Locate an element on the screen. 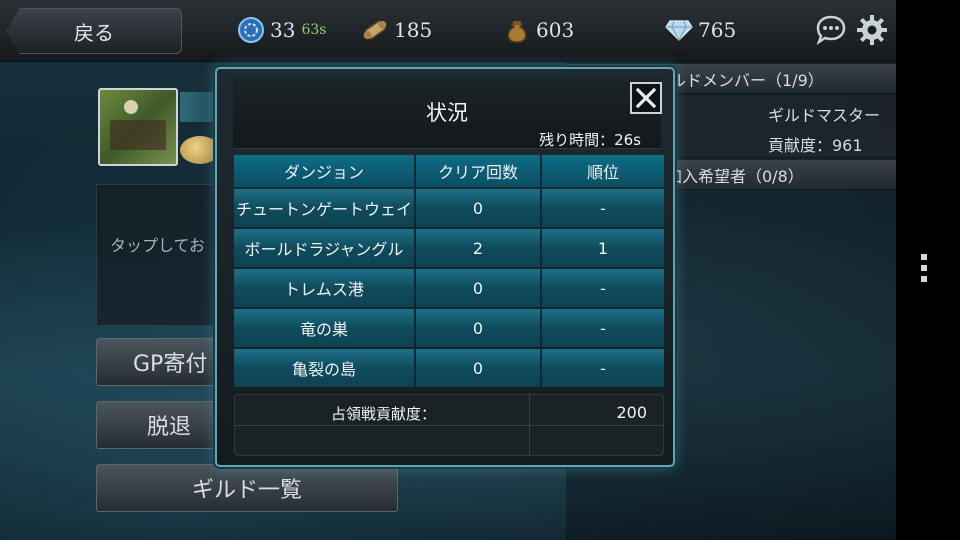 This screenshot has width=960, height=540. table-row: ボールドラジャングル 2 1 is located at coordinates (449, 248).